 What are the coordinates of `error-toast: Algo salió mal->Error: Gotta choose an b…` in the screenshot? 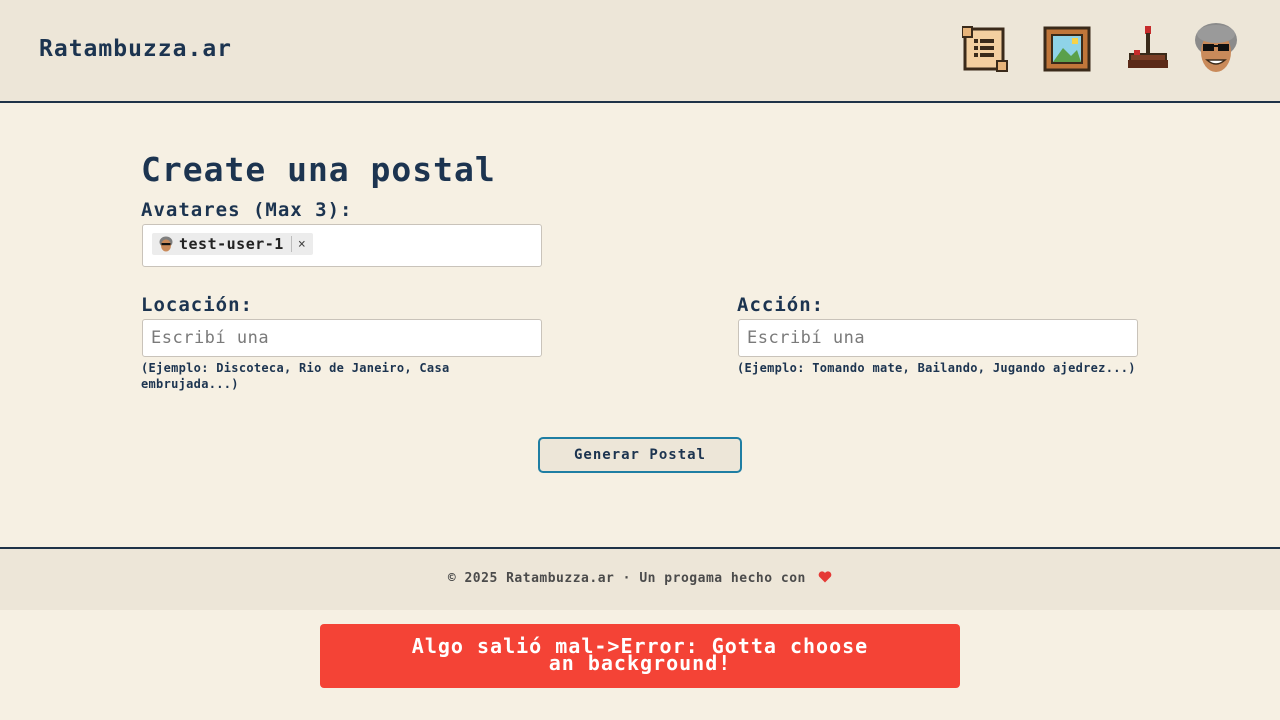 It's located at (640, 656).